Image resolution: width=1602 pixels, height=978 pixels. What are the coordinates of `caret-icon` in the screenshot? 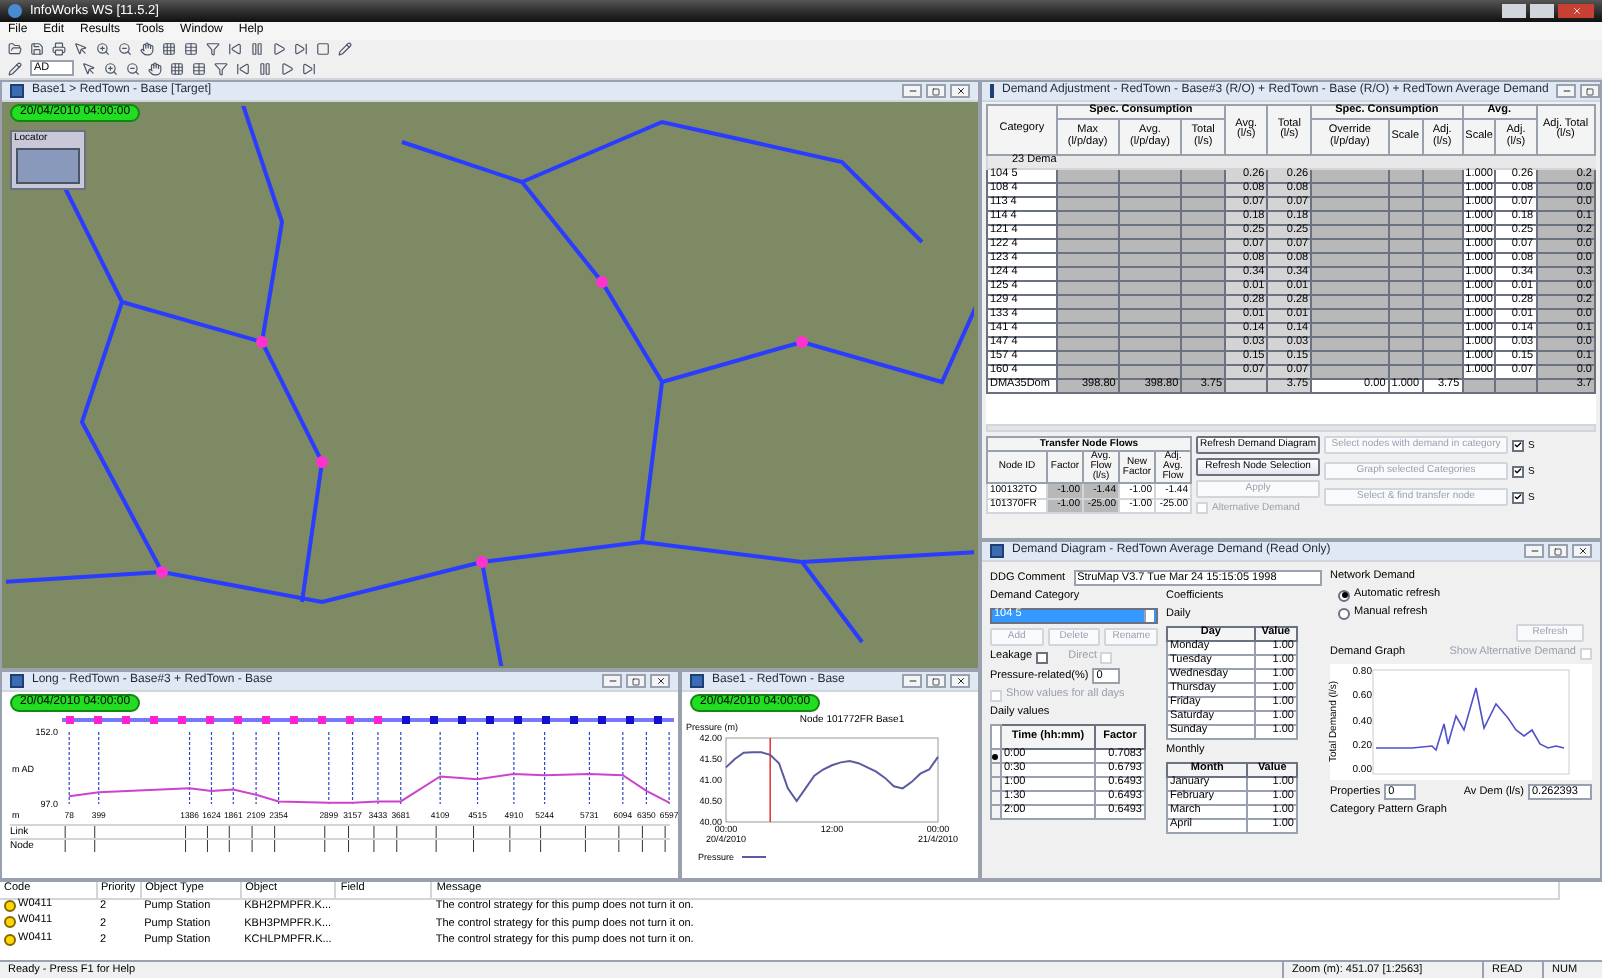 It's located at (1149, 616).